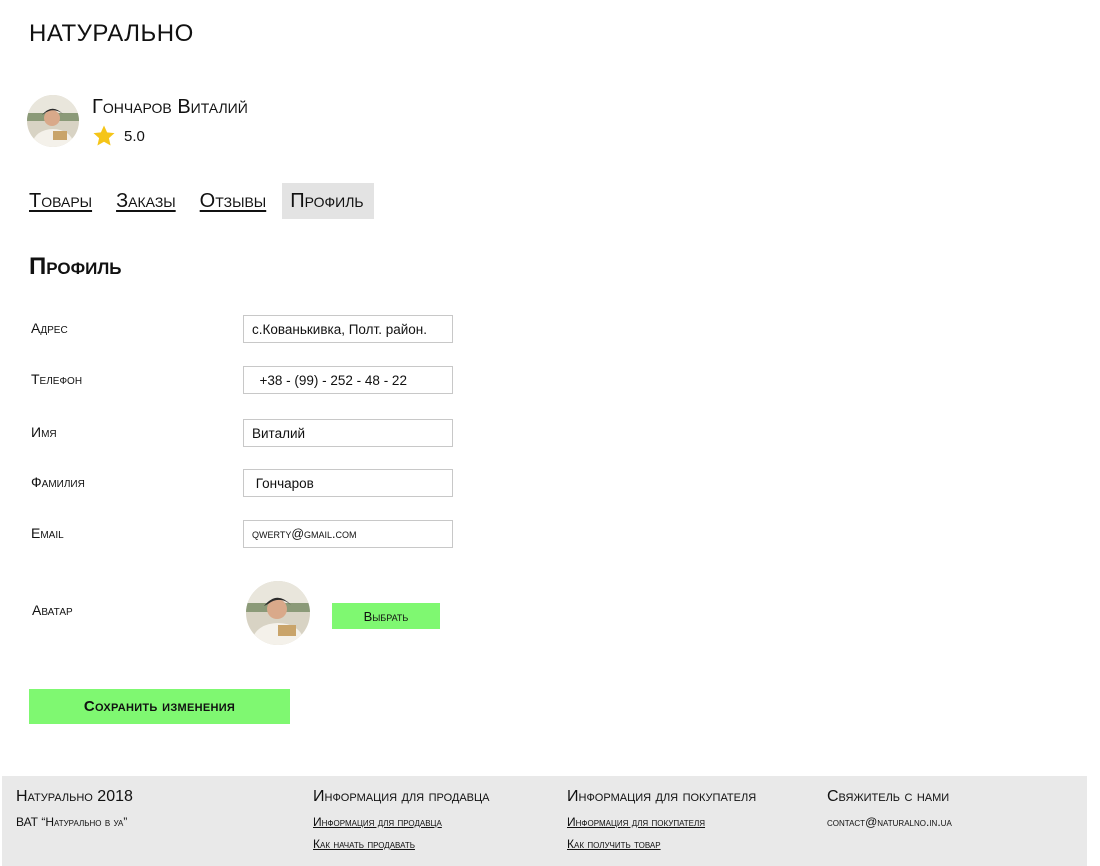  I want to click on footer-contact-email: contact@naturalno.in.ua, so click(889, 822).